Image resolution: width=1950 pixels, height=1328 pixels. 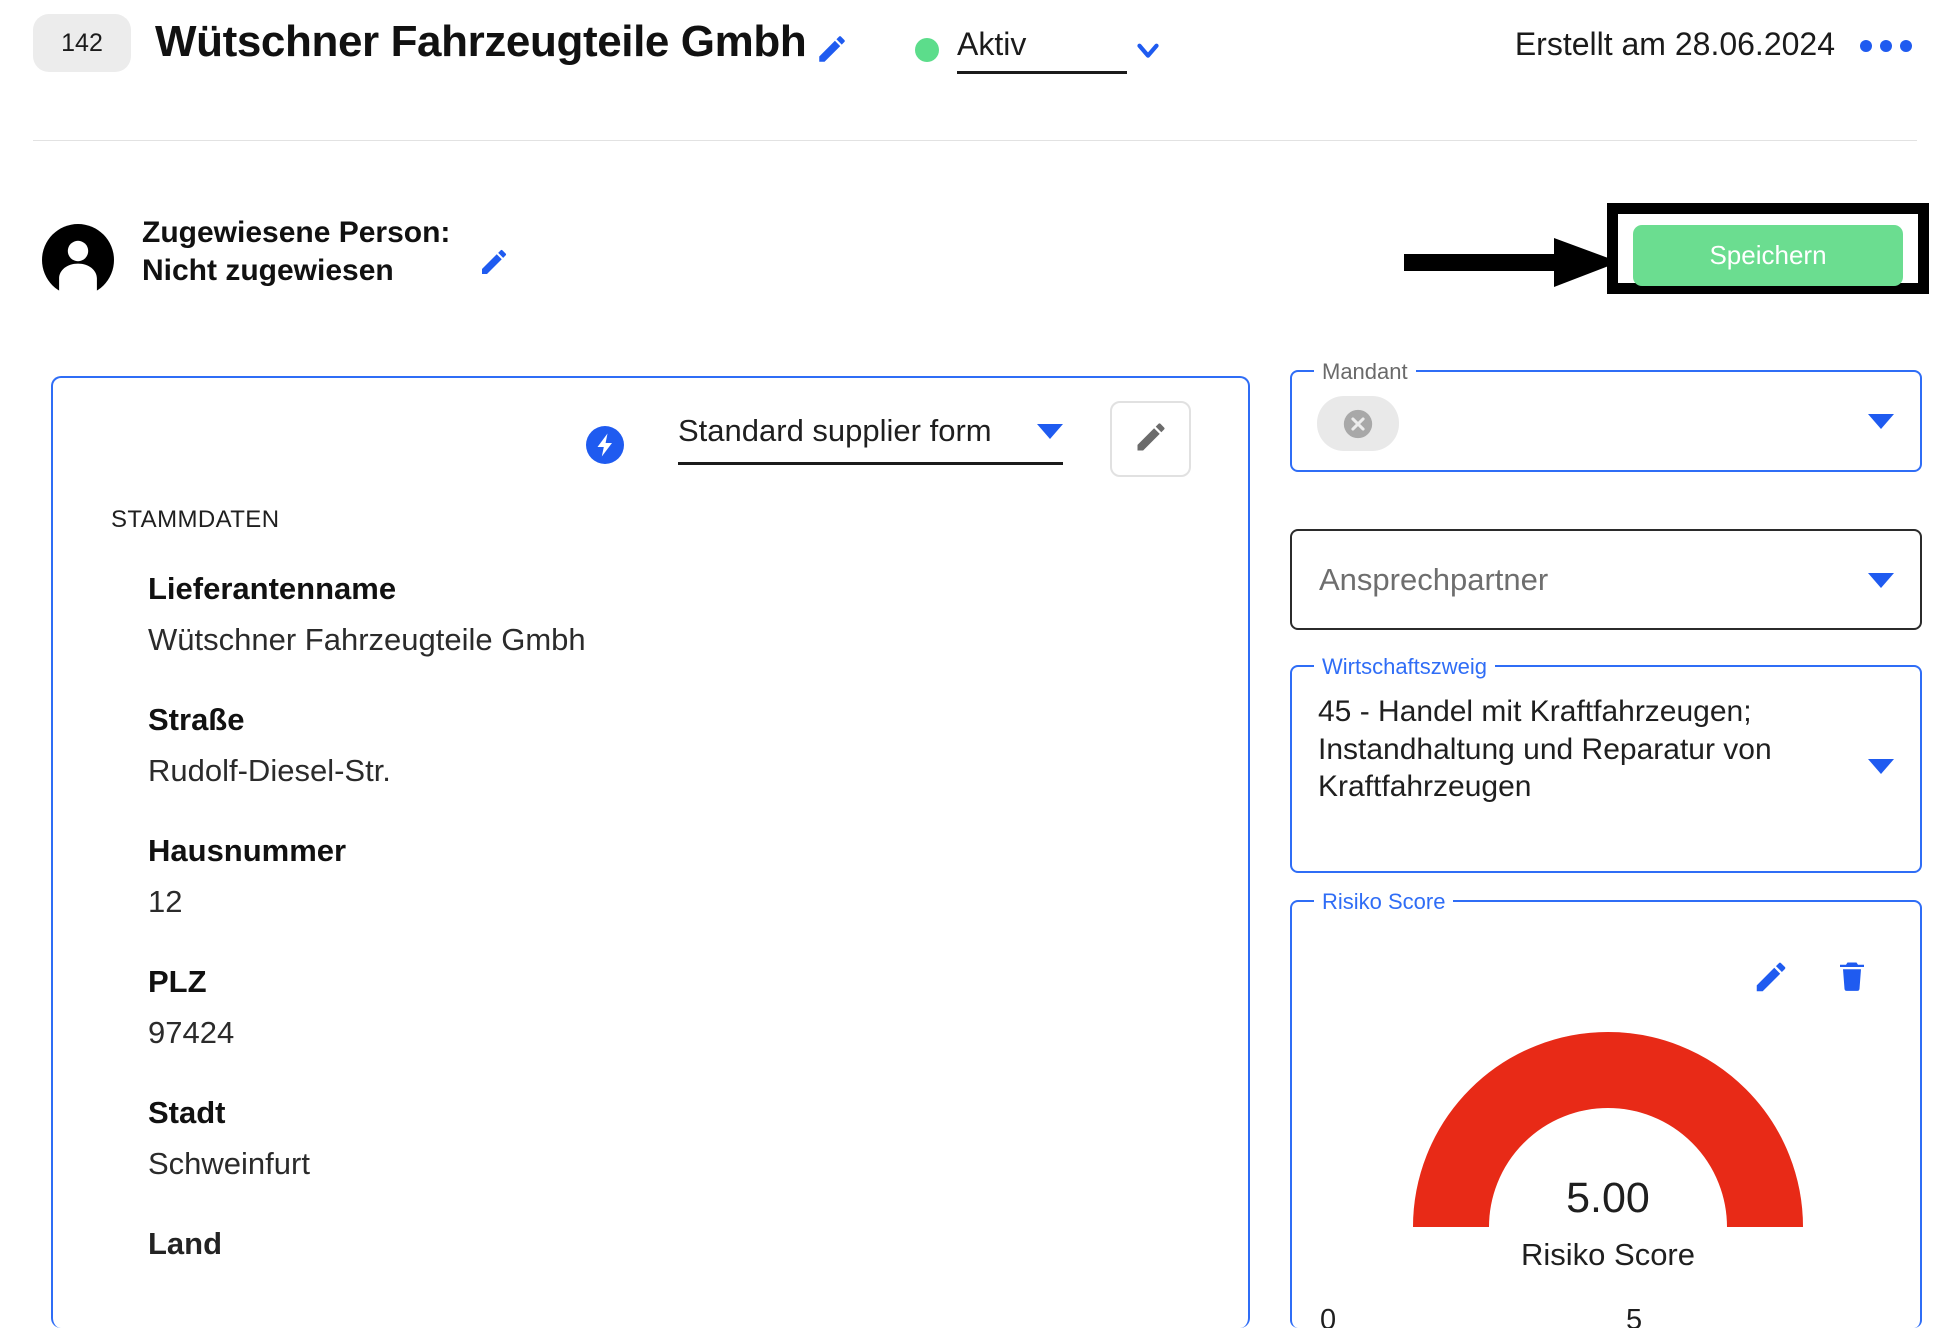 What do you see at coordinates (1881, 580) in the screenshot?
I see `ansprechpartner-triangle-down-icon` at bounding box center [1881, 580].